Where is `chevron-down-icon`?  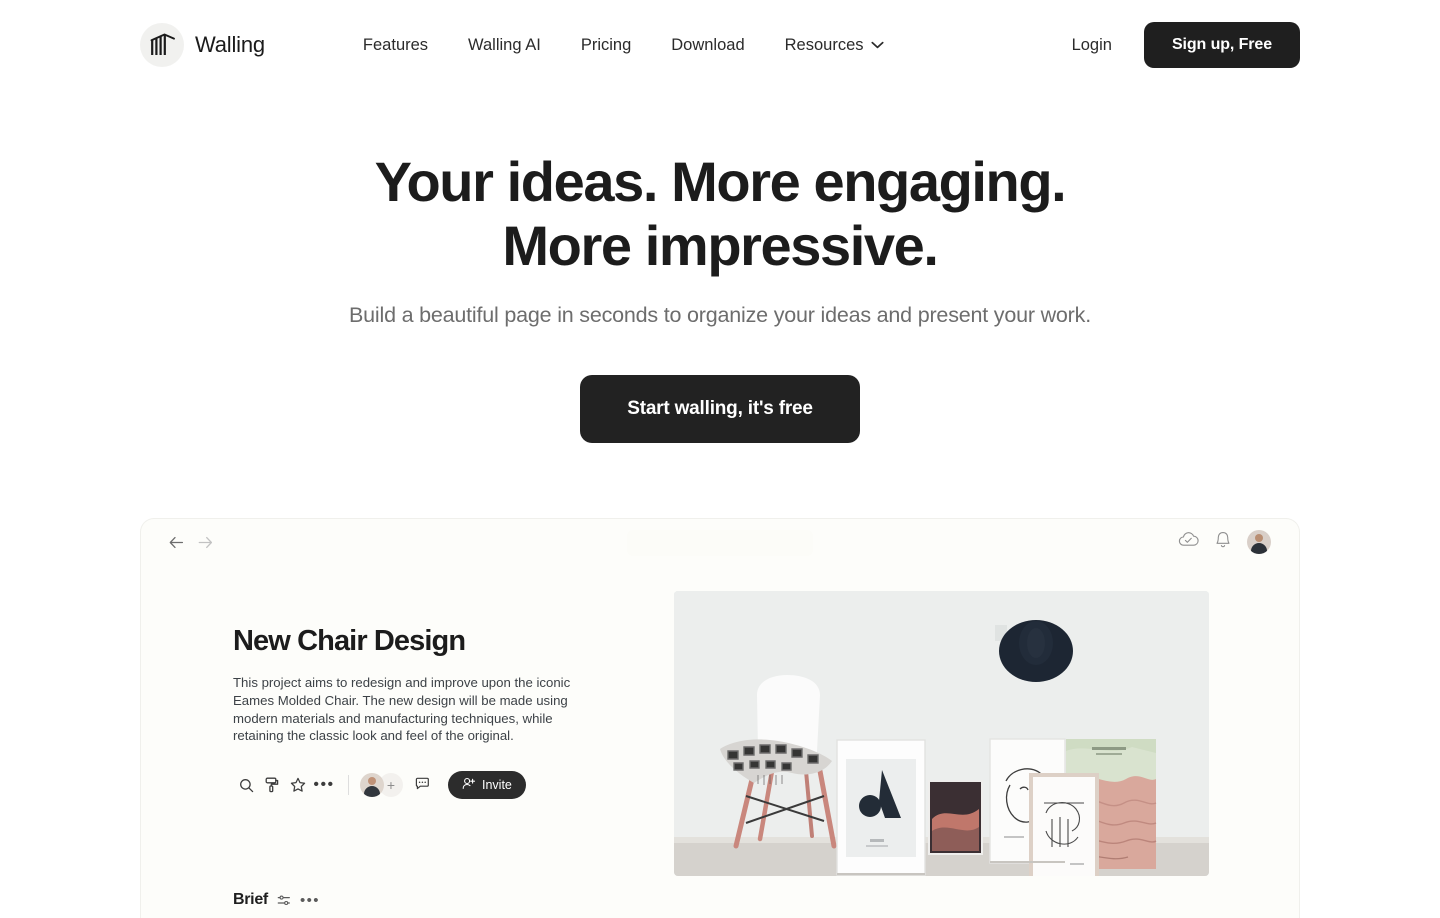
chevron-down-icon is located at coordinates (877, 45).